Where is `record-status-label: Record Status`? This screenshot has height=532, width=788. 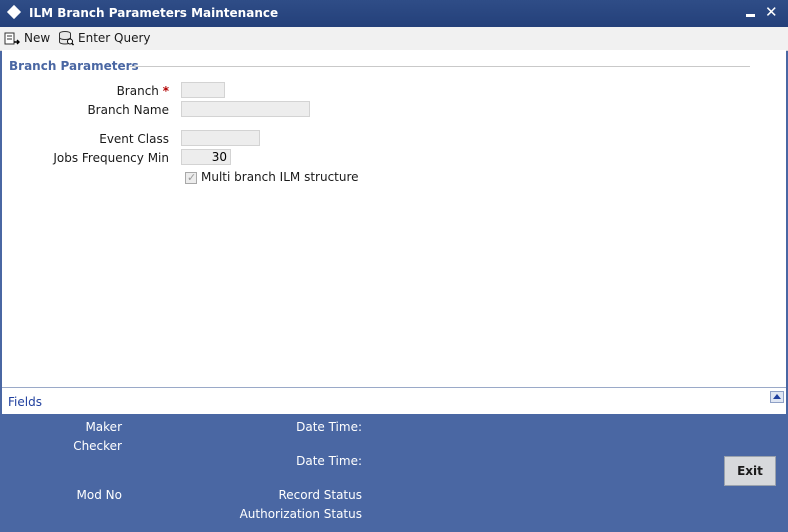 record-status-label: Record Status is located at coordinates (320, 495).